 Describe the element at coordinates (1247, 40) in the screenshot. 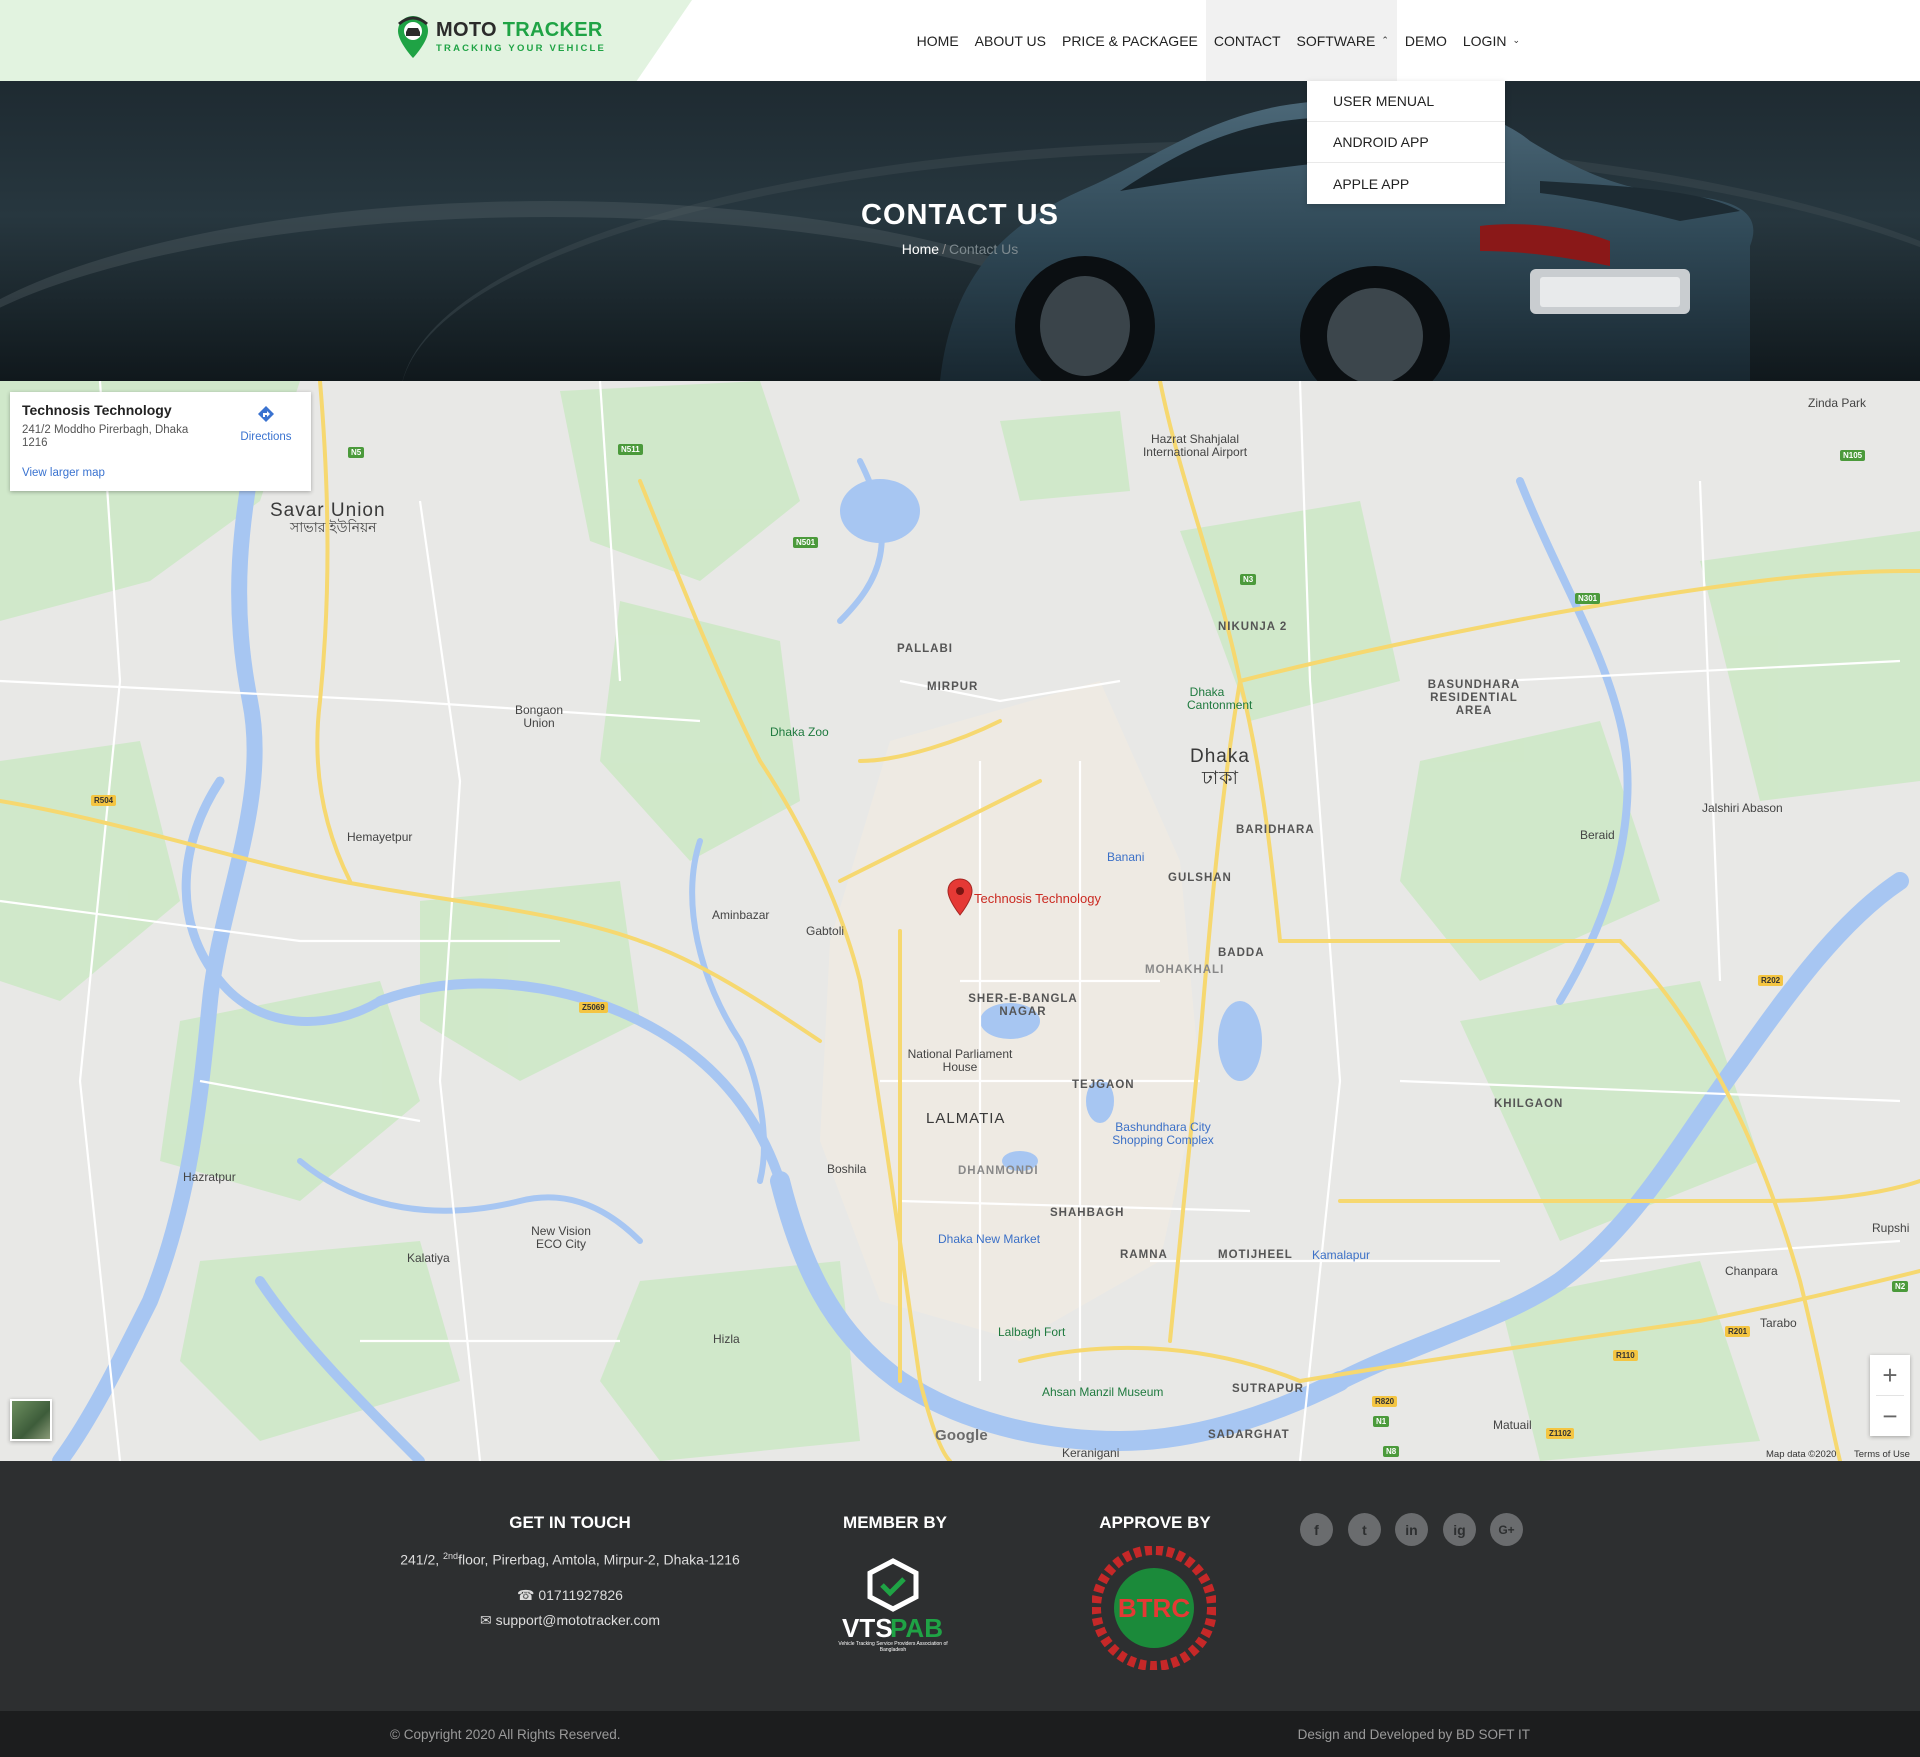

I see `nav-contact: CONTACT` at that location.